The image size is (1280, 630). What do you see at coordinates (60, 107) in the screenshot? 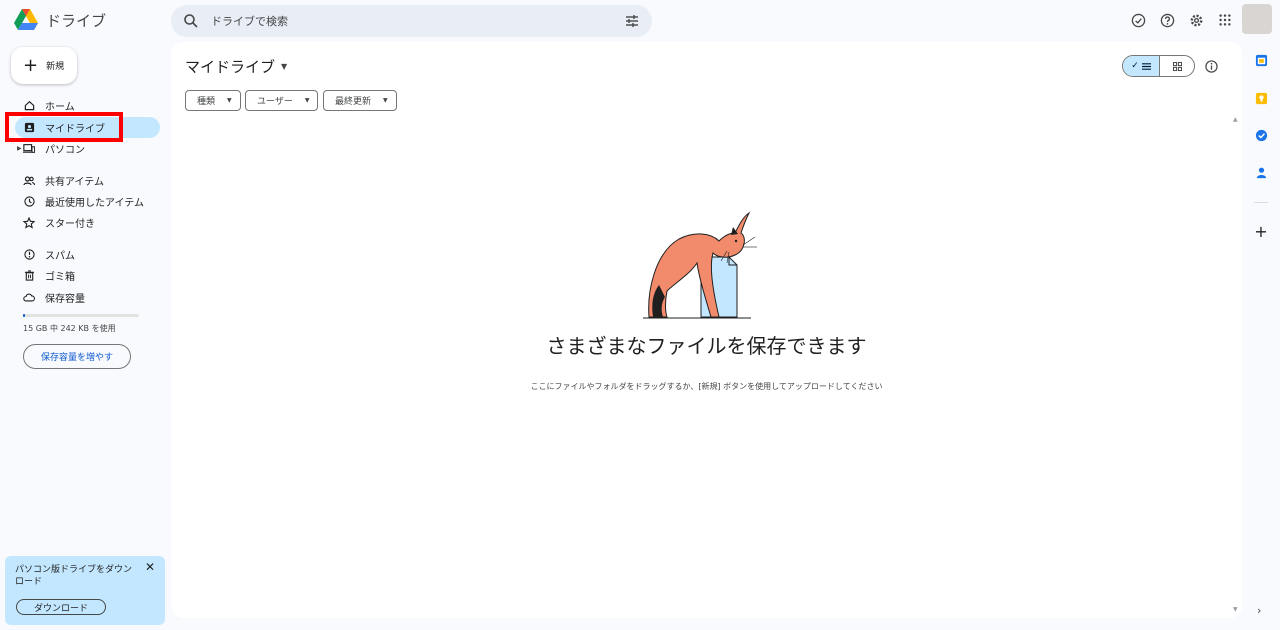
I see `sidebar-item-label: ホーム` at bounding box center [60, 107].